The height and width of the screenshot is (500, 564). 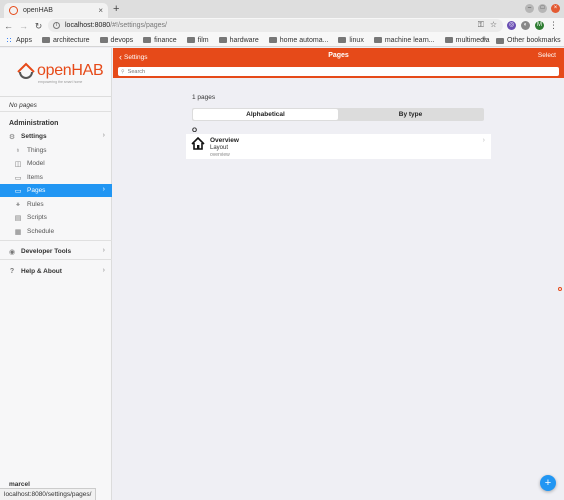 What do you see at coordinates (481, 25) in the screenshot?
I see `key-icon: ⚿` at bounding box center [481, 25].